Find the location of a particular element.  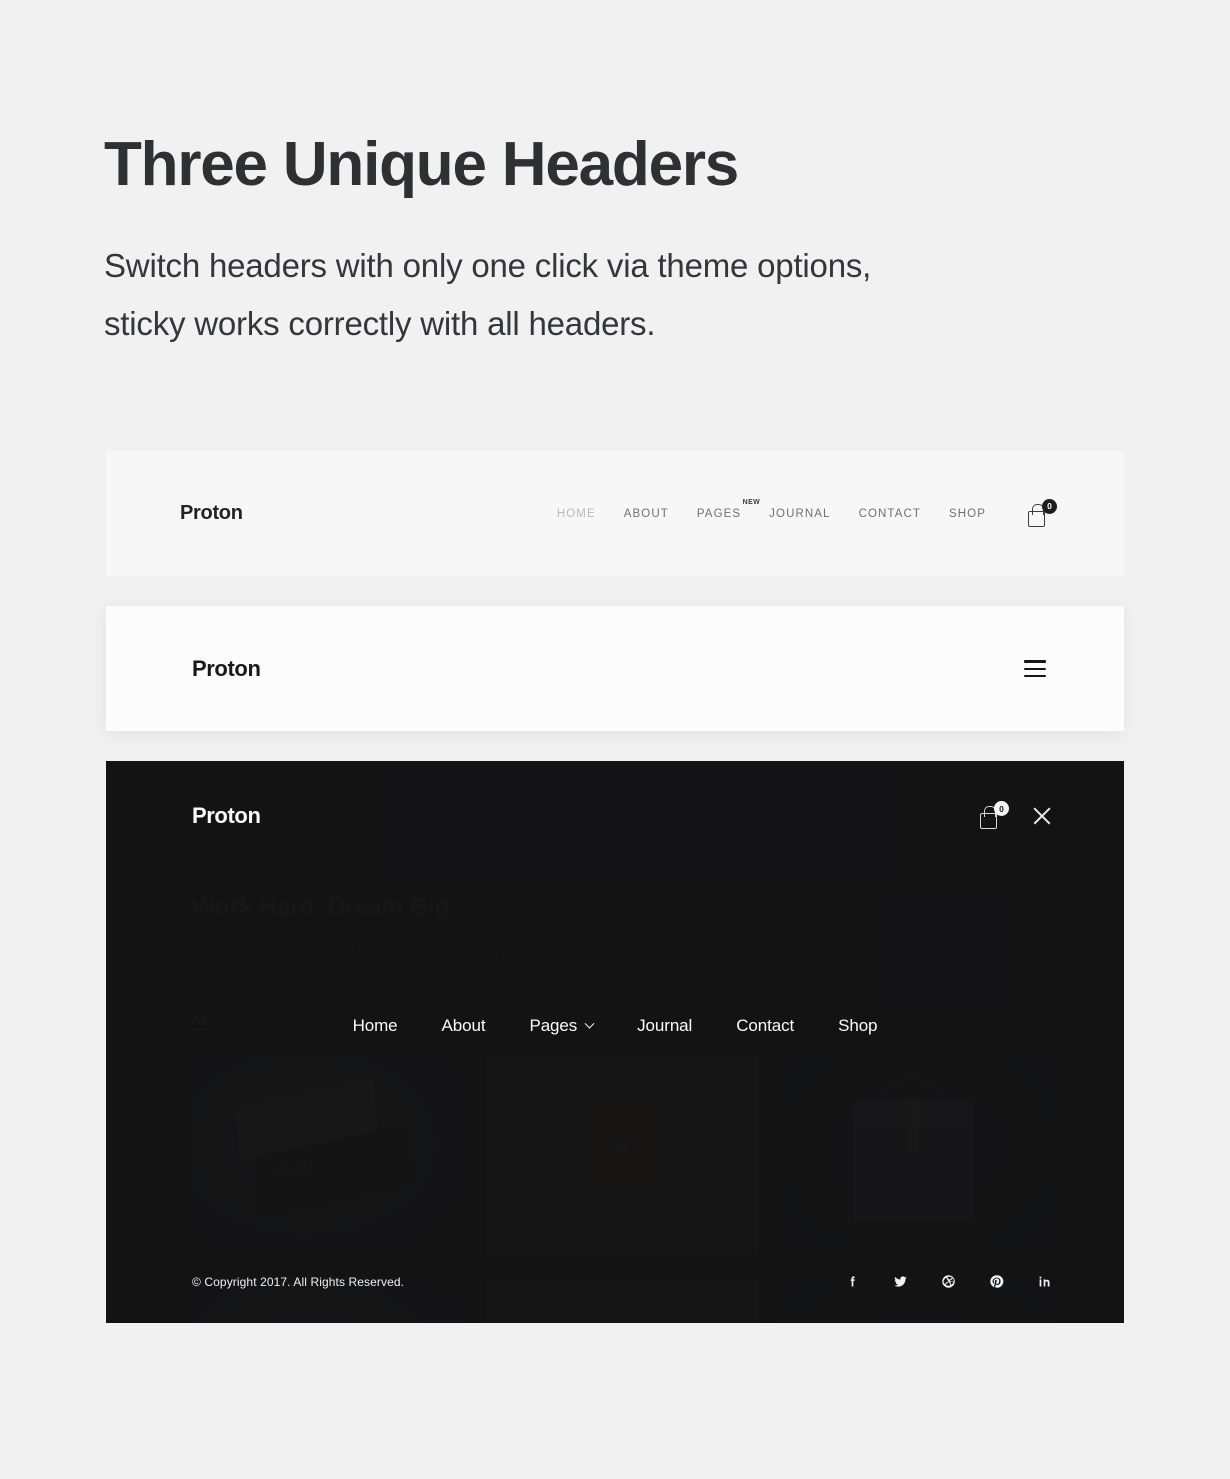

header-one-logo: Proton is located at coordinates (211, 513).